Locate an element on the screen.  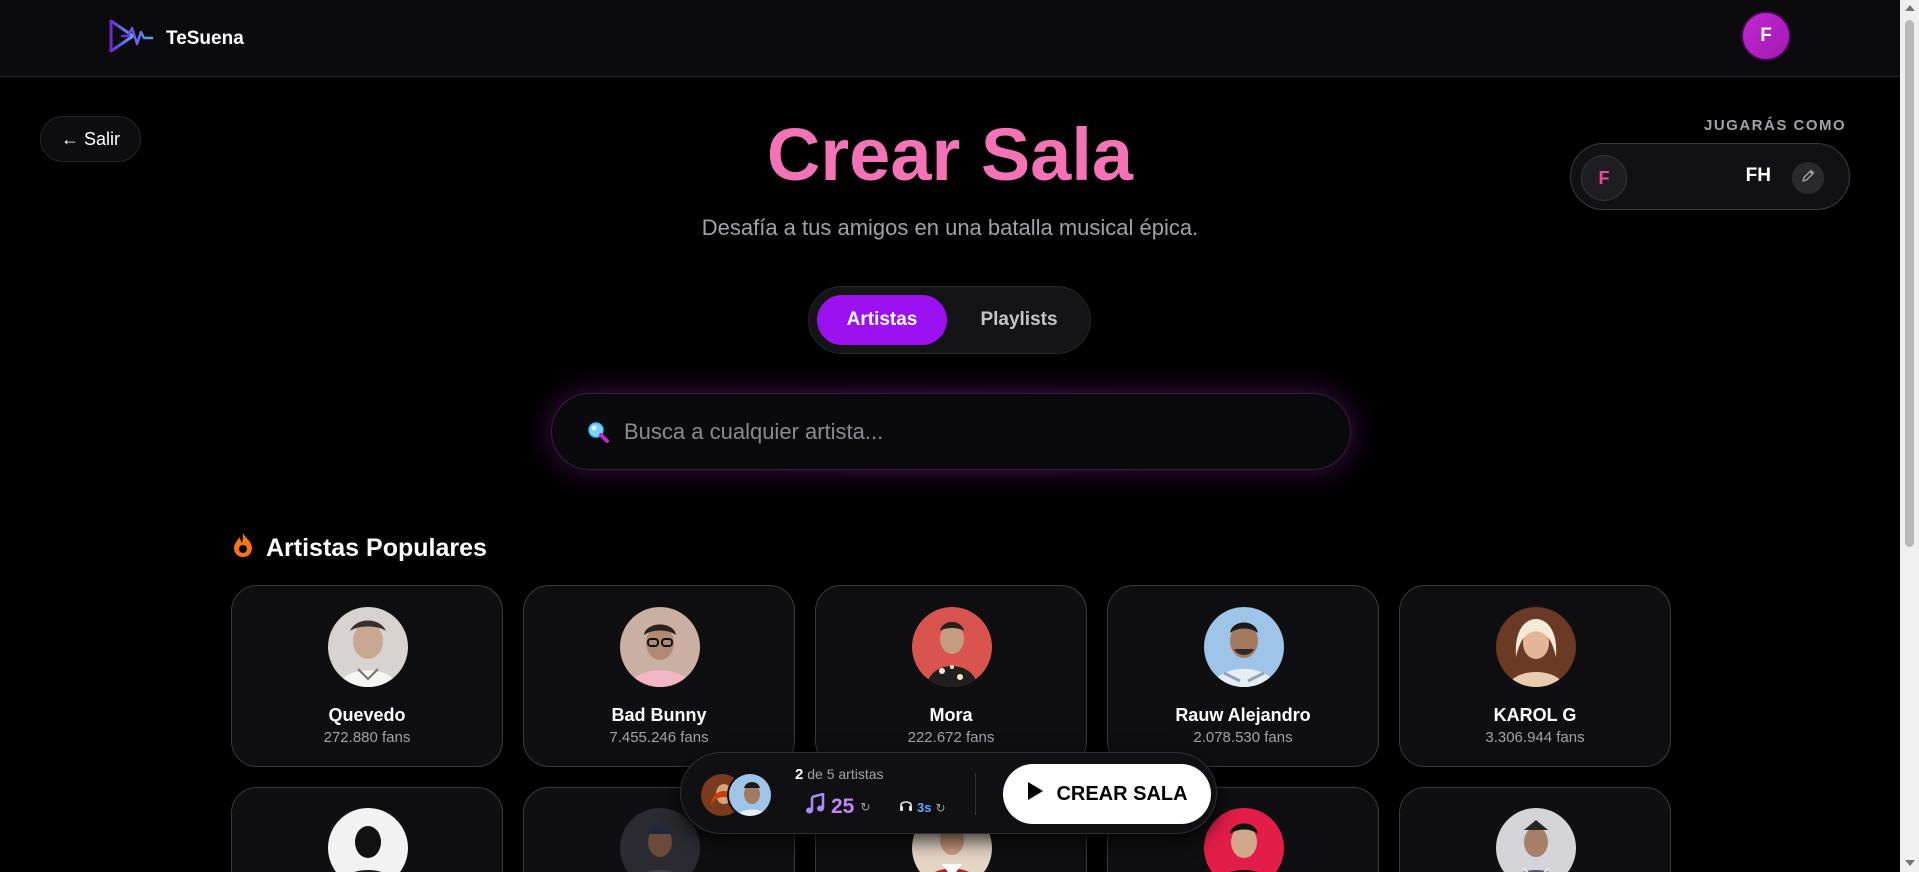
artist-name: Quevedo is located at coordinates (367, 715).